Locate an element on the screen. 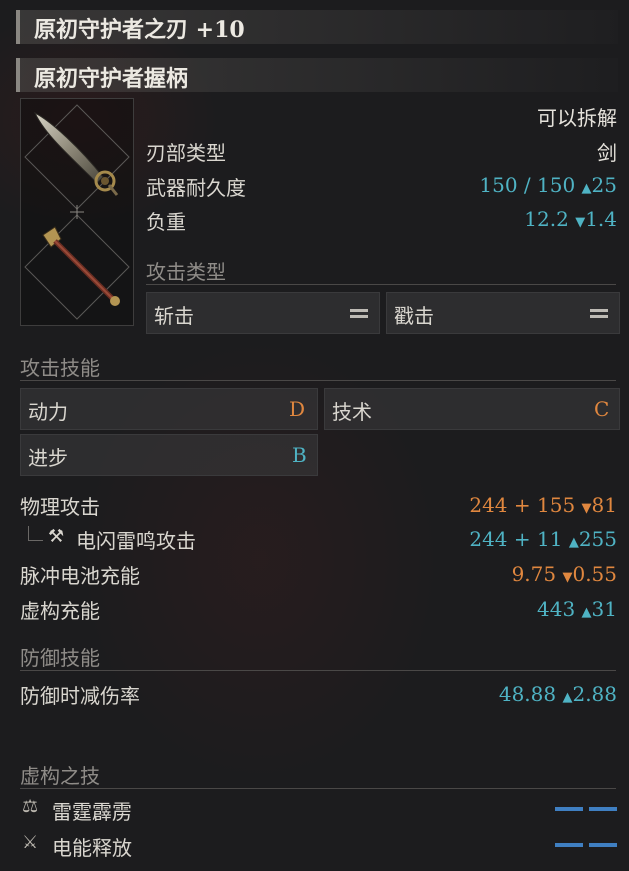 Image resolution: width=629 pixels, height=871 pixels. thunder-attack-row: 244 + 11 ▲255 is located at coordinates (543, 539).